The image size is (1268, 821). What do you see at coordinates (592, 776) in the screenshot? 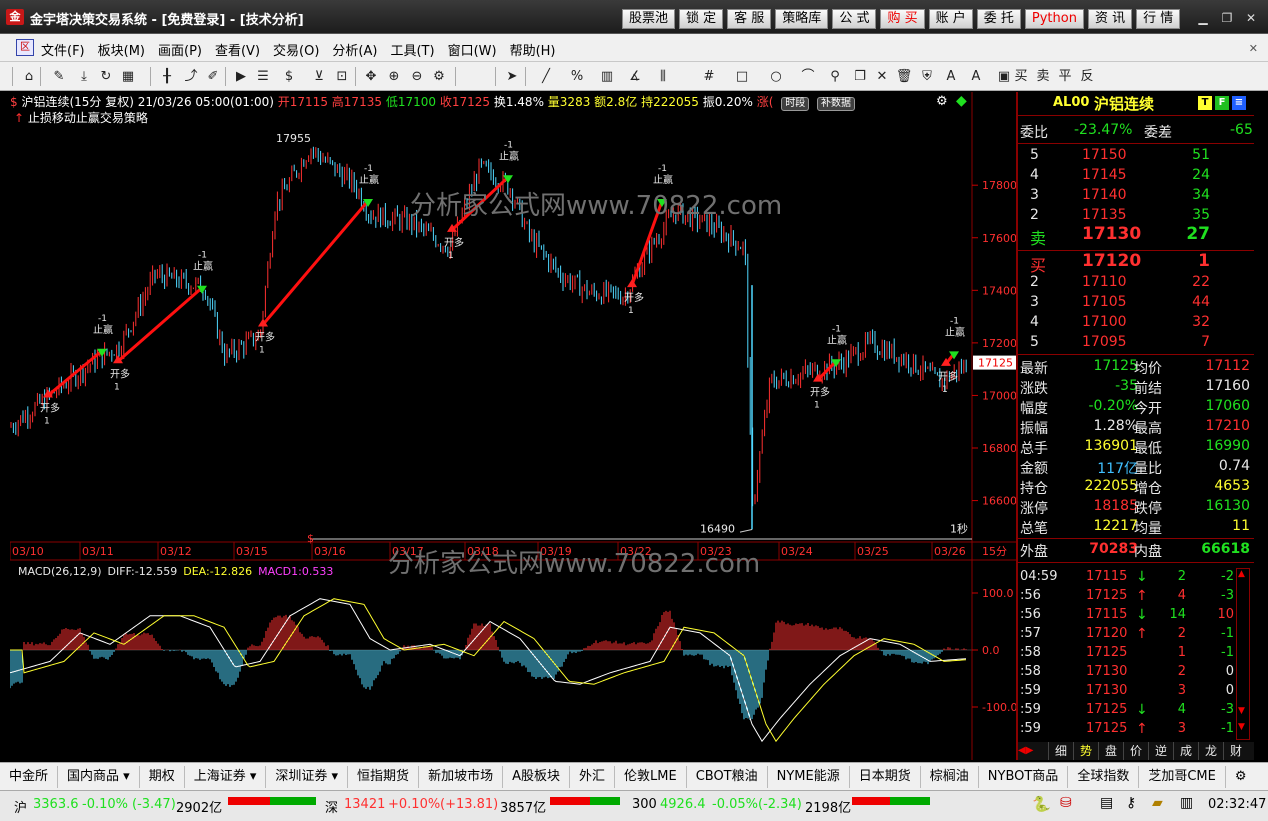
I see `market-tab-8: 外汇` at bounding box center [592, 776].